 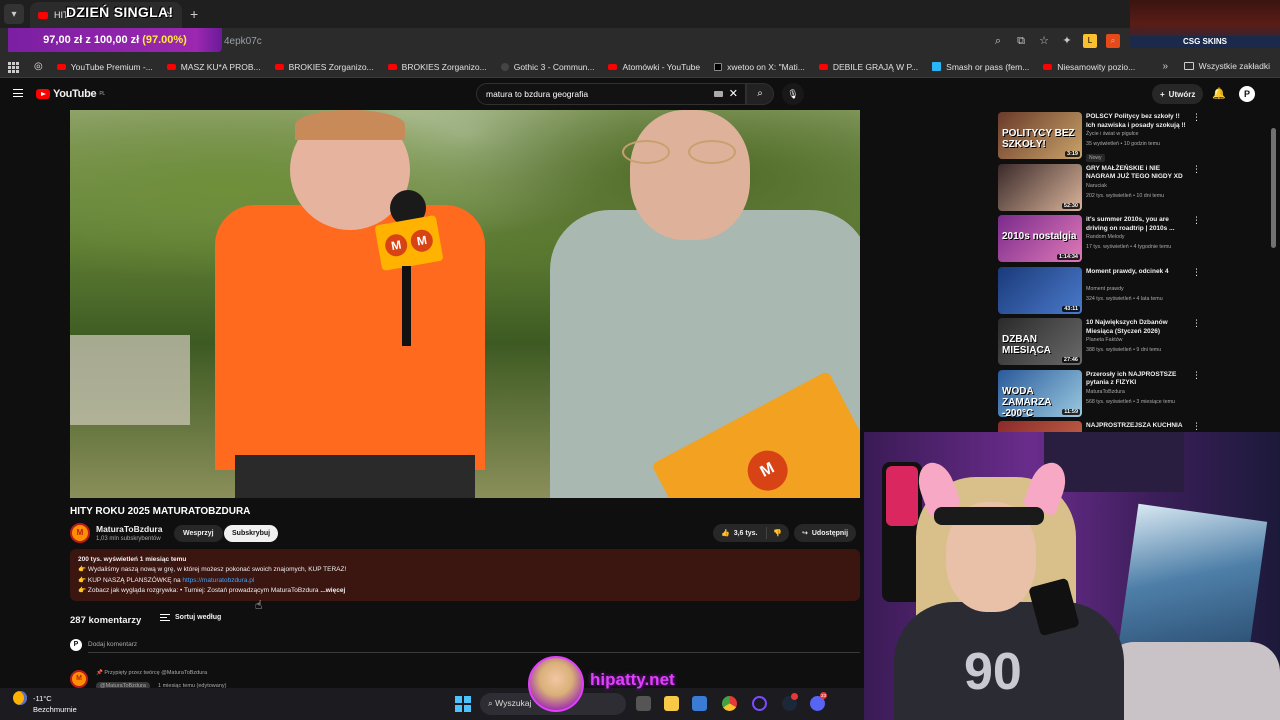 What do you see at coordinates (432, 704) in the screenshot?
I see `windows-taskbar: -11°C Bezchmurnie ⌕ Wyszukaj 23` at bounding box center [432, 704].